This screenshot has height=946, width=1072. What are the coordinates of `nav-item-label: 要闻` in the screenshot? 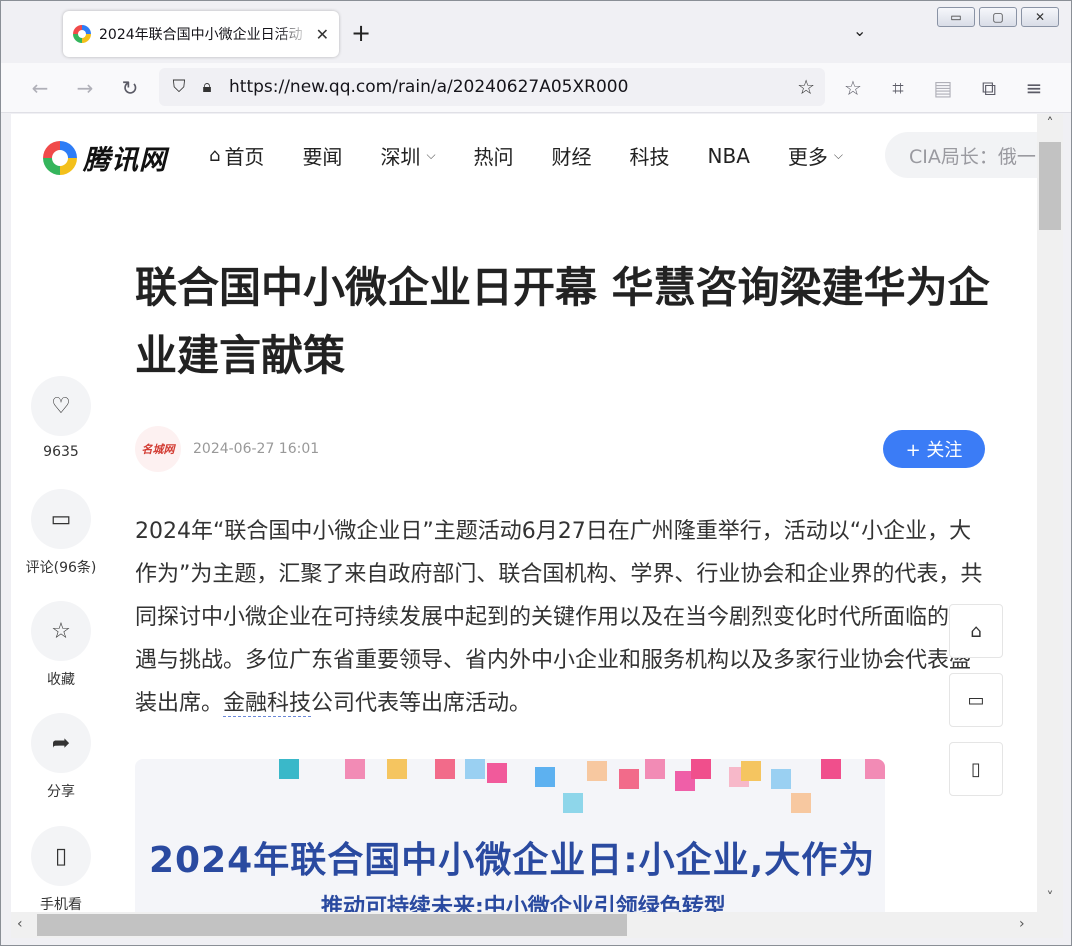 It's located at (322, 157).